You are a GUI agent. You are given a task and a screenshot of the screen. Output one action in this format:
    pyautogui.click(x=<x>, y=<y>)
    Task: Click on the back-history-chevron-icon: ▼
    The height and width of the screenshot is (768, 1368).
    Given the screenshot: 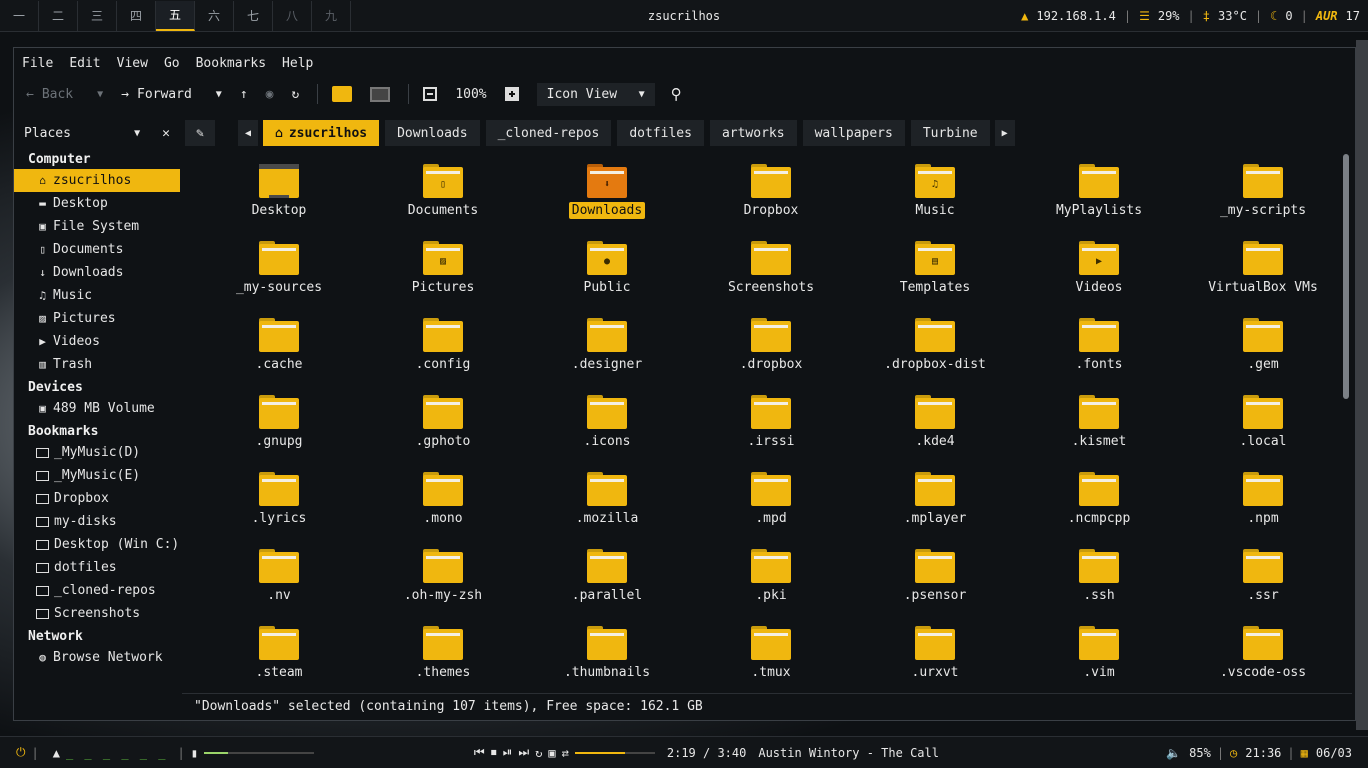 What is the action you would take?
    pyautogui.click(x=100, y=94)
    